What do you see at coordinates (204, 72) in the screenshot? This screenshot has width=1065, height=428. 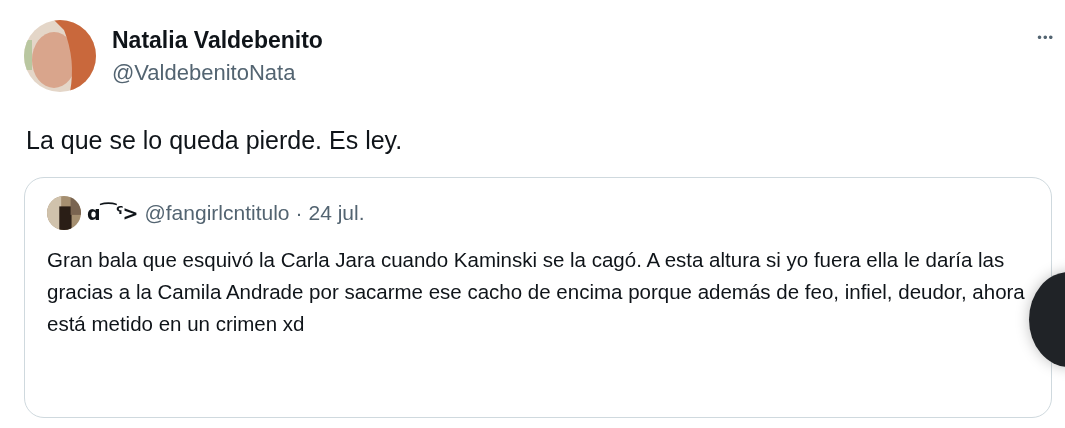 I see `author-handle: @ValdebenitoNata` at bounding box center [204, 72].